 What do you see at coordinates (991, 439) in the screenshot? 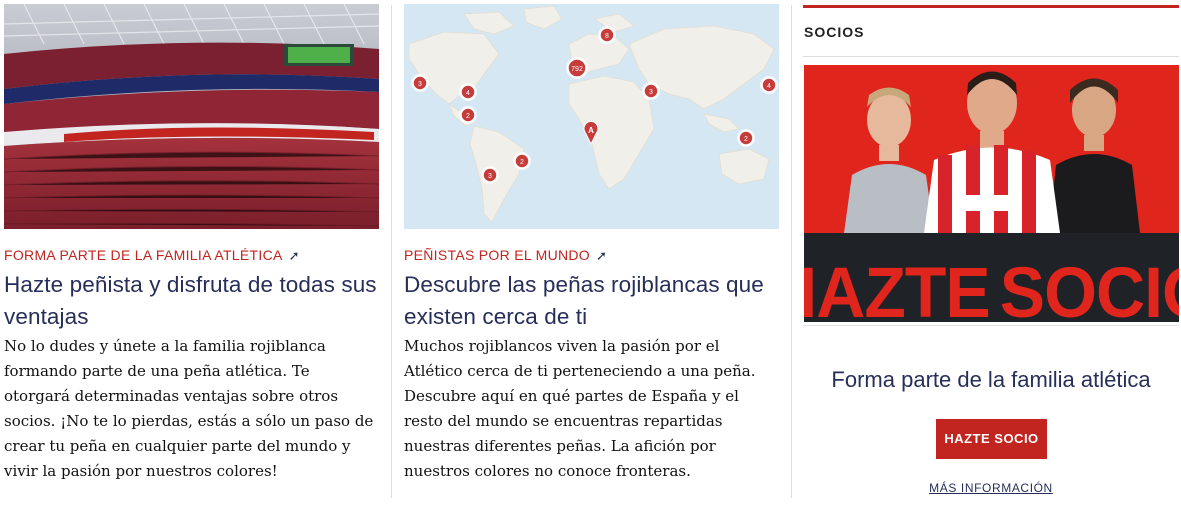
I see `hazte-socio-button: HAZTE SOCIO` at bounding box center [991, 439].